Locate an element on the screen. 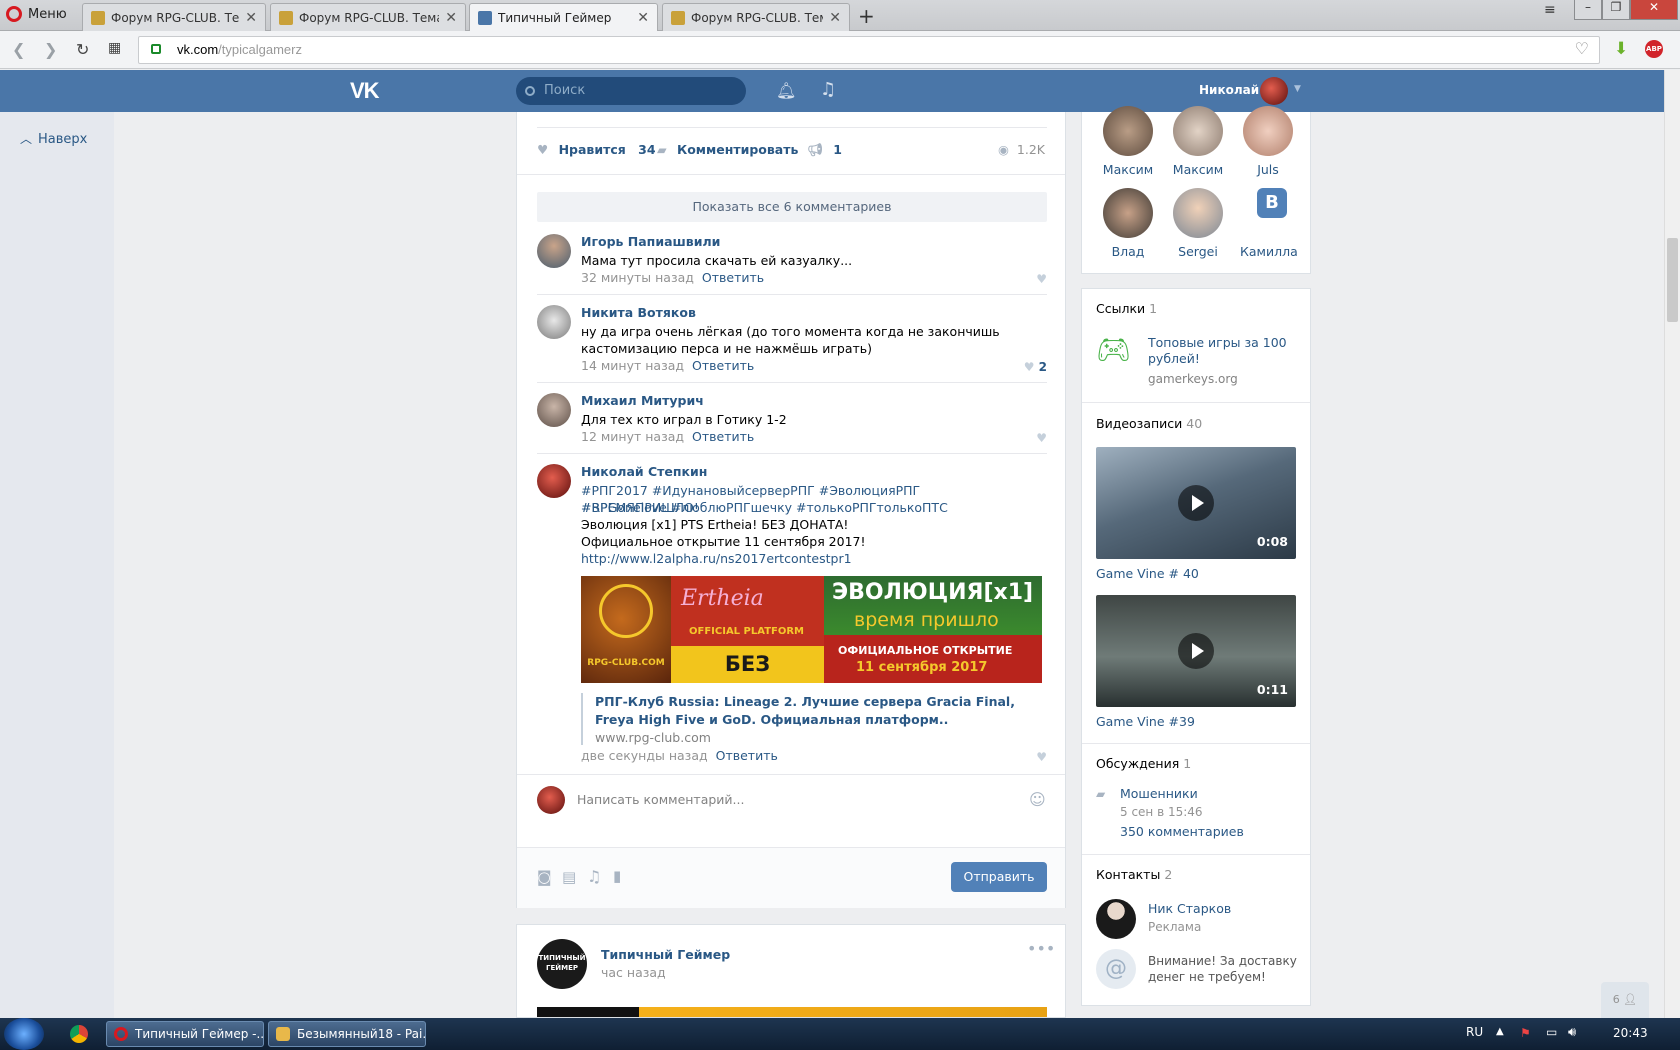 The height and width of the screenshot is (1050, 1680). show-hidden-icons-icon: ▲ is located at coordinates (1500, 1031).